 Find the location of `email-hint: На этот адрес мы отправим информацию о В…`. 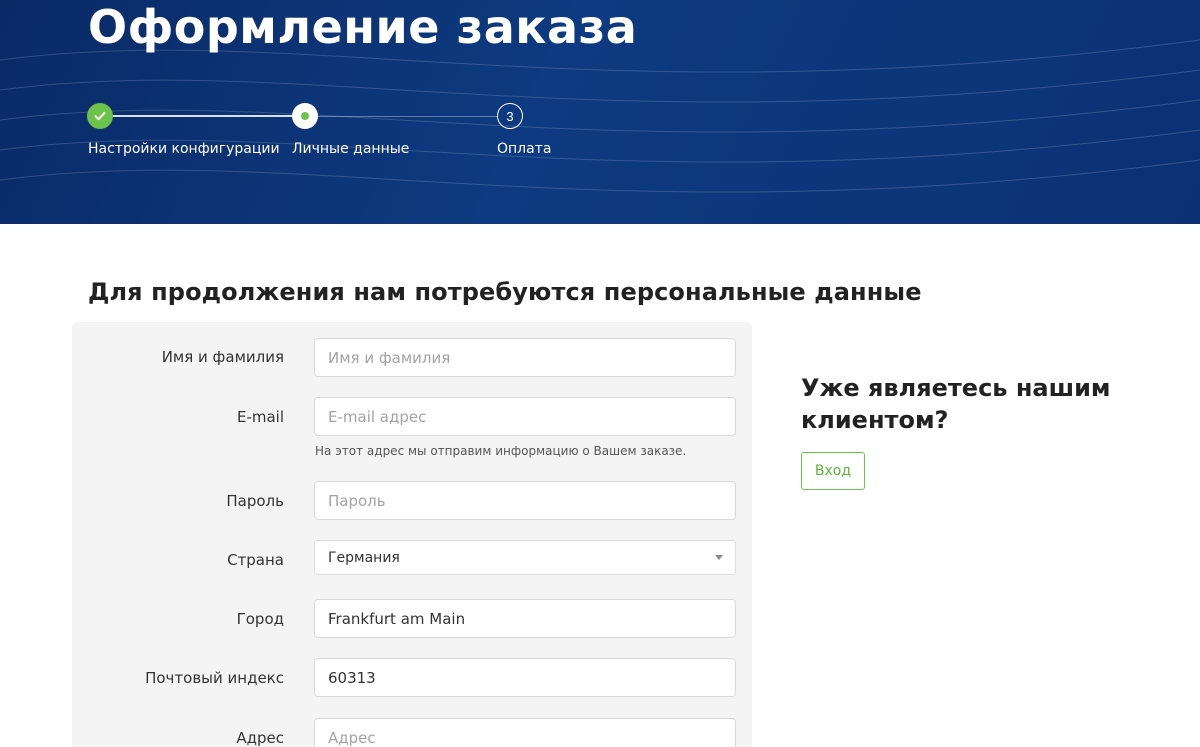

email-hint: На этот адрес мы отправим информацию о В… is located at coordinates (501, 451).